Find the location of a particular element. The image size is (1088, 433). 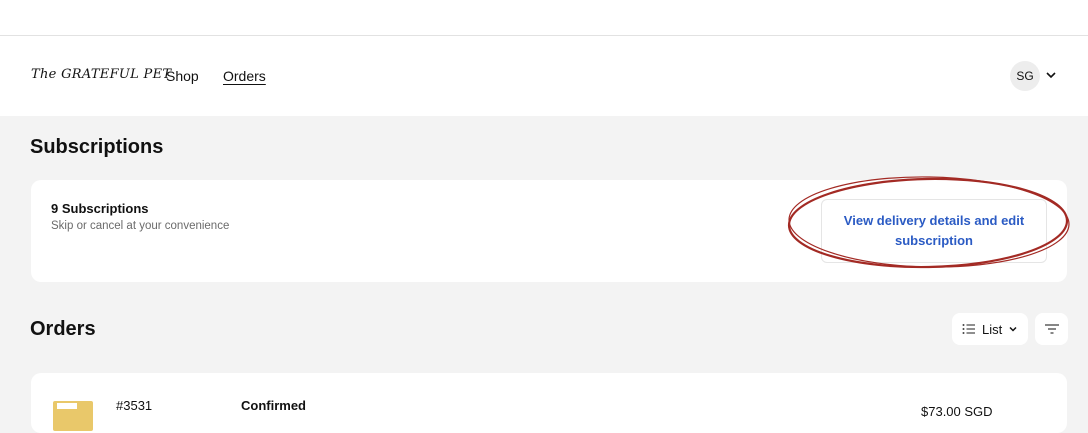

order-number: #3531 is located at coordinates (134, 405).